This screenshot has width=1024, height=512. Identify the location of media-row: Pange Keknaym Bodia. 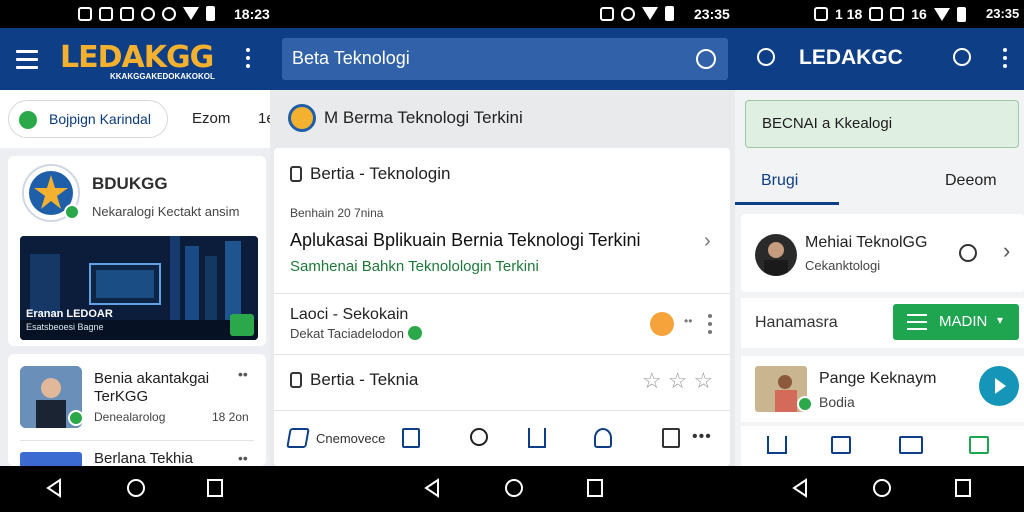
(882, 389).